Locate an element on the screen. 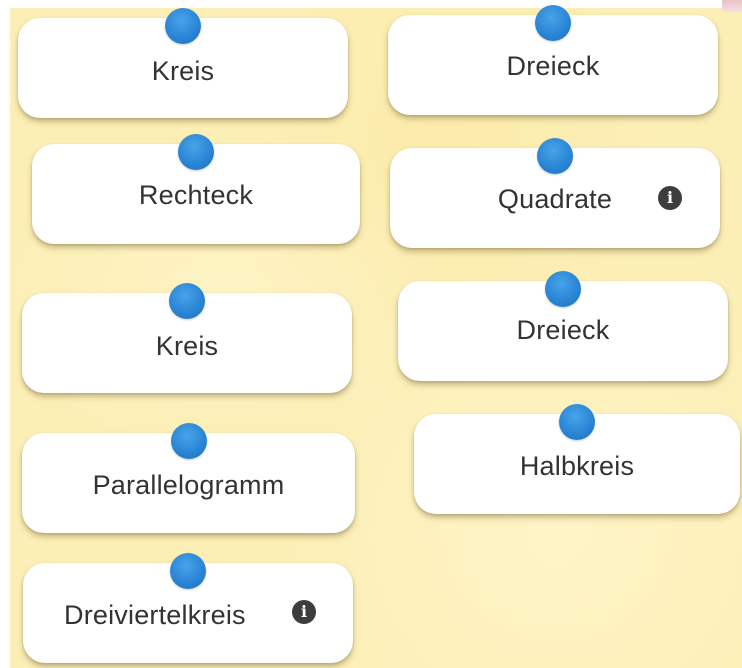 The width and height of the screenshot is (742, 668). shape-card-dreiviertelkreis: Dreiviertelkreis i is located at coordinates (188, 608).